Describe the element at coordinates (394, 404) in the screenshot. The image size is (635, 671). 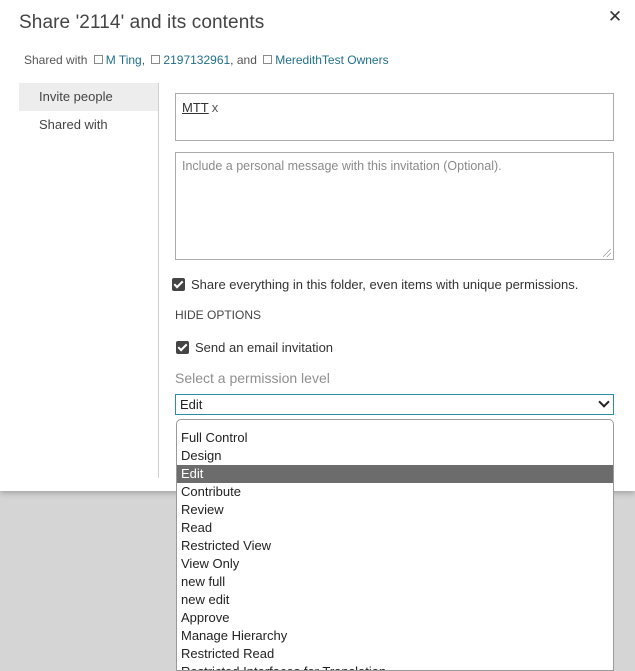
I see `permission-level-select: Edit` at that location.